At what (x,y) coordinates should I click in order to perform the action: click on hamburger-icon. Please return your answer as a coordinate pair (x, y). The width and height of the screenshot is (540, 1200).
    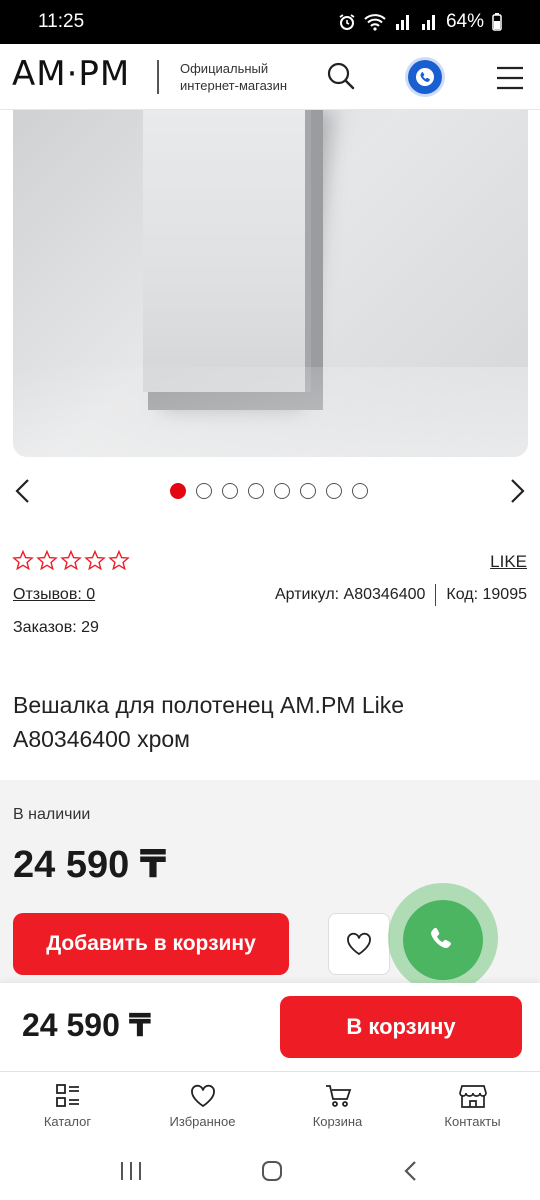
    Looking at the image, I should click on (510, 78).